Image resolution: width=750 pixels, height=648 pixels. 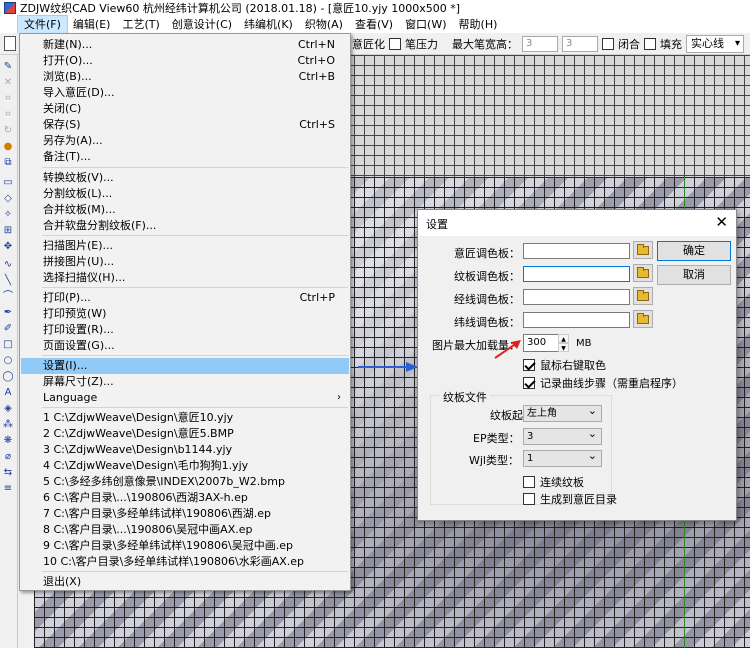 What do you see at coordinates (694, 275) in the screenshot?
I see `cancel-button: 取消` at bounding box center [694, 275].